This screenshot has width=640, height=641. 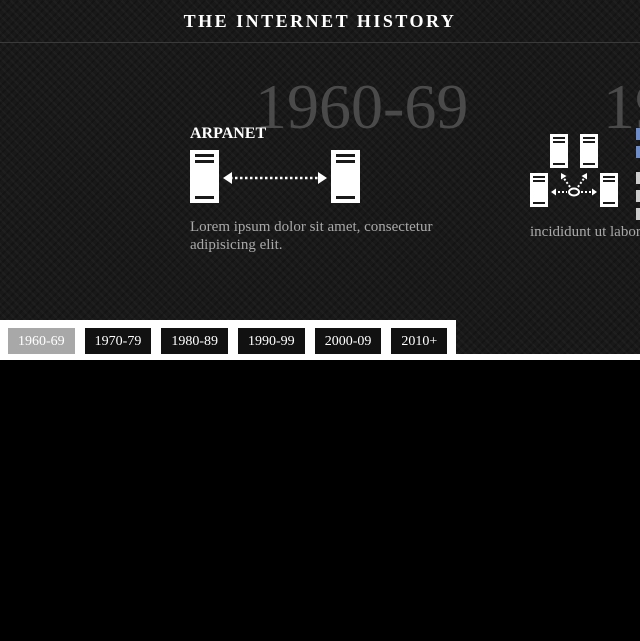 What do you see at coordinates (41, 341) in the screenshot?
I see `tab-1960-69: 1960-69` at bounding box center [41, 341].